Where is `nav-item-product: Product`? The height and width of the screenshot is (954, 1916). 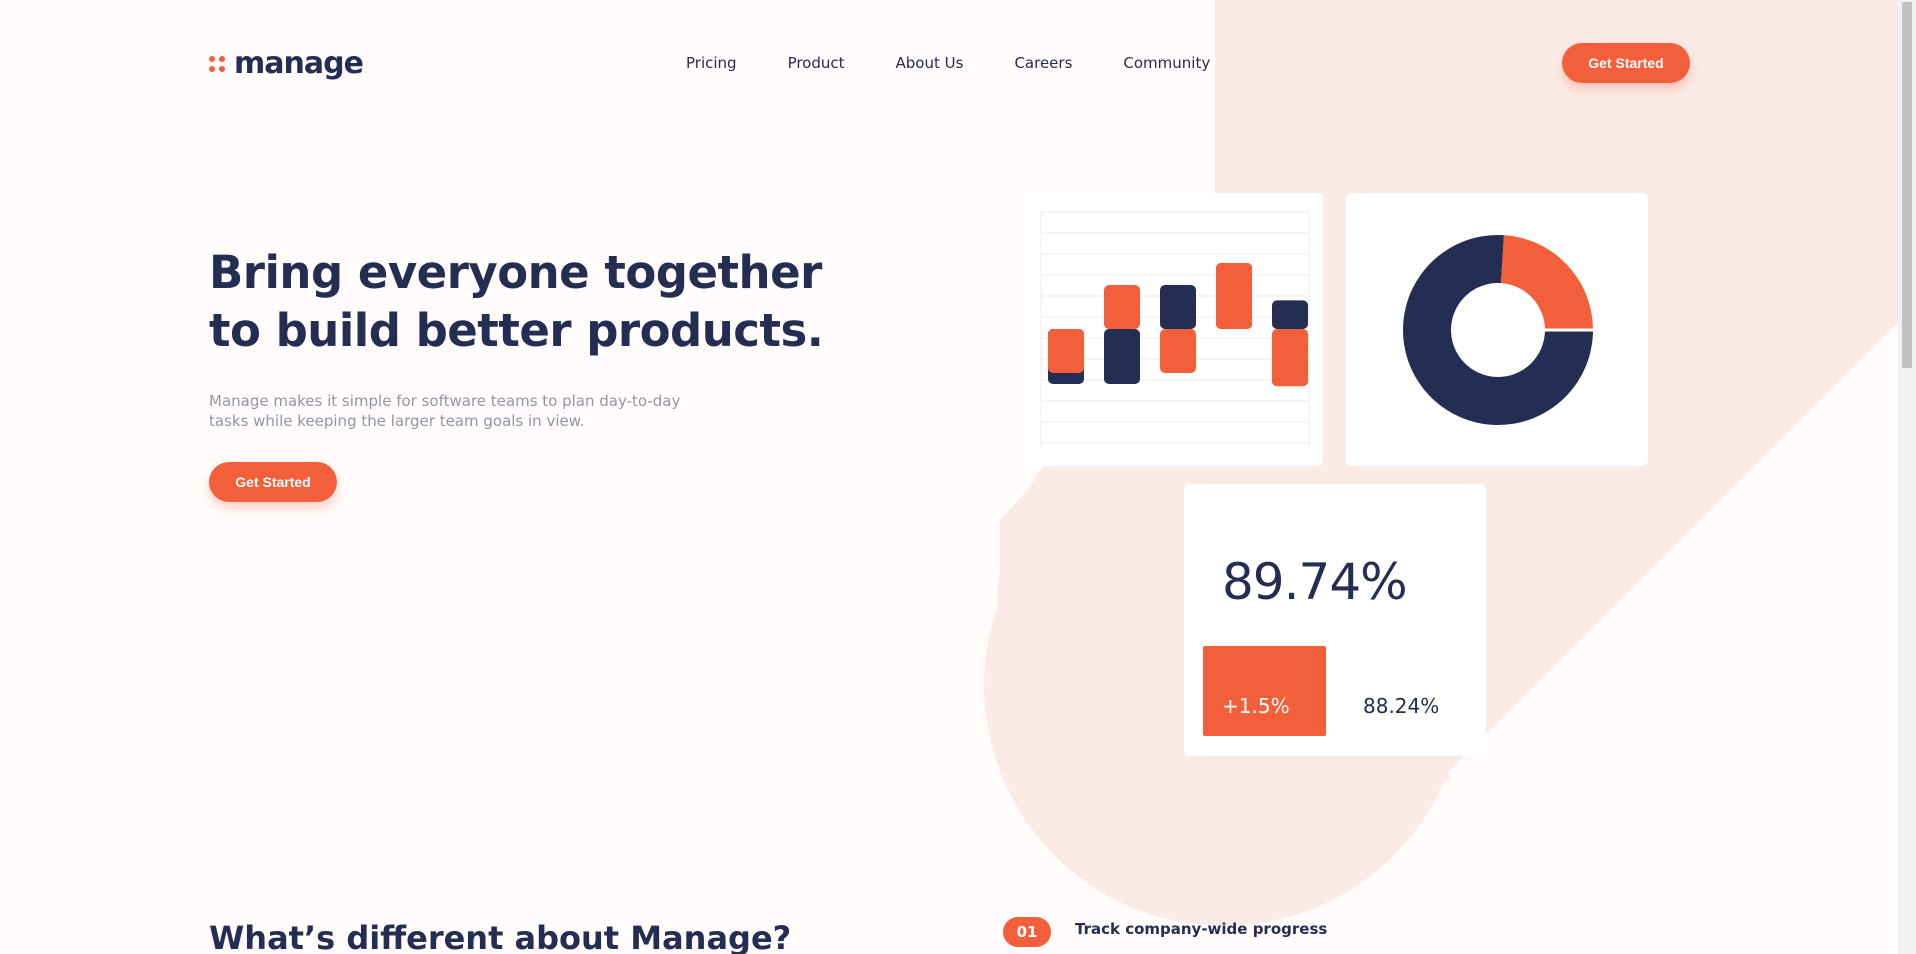
nav-item-product: Product is located at coordinates (816, 63).